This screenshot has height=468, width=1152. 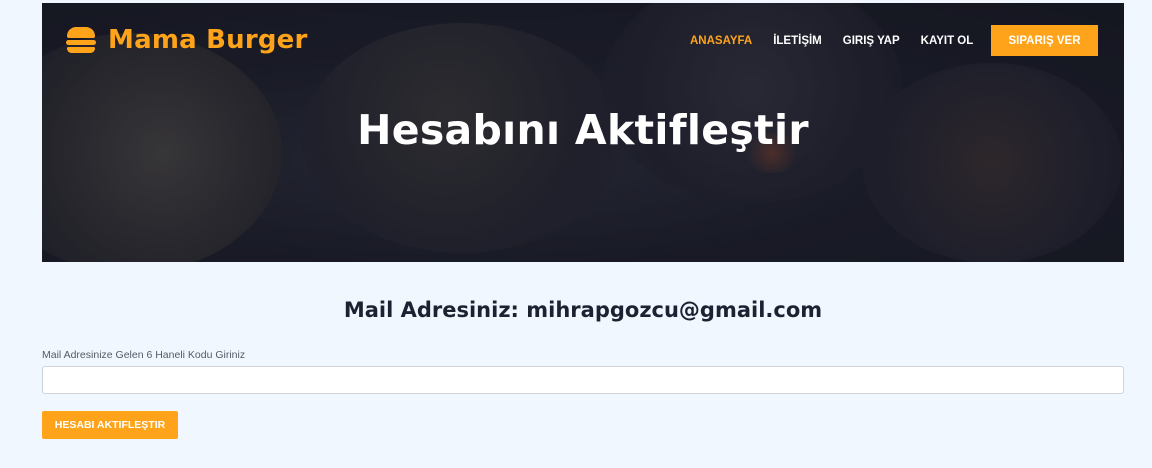 I want to click on order-button: SIPARIŞ VER, so click(x=1044, y=40).